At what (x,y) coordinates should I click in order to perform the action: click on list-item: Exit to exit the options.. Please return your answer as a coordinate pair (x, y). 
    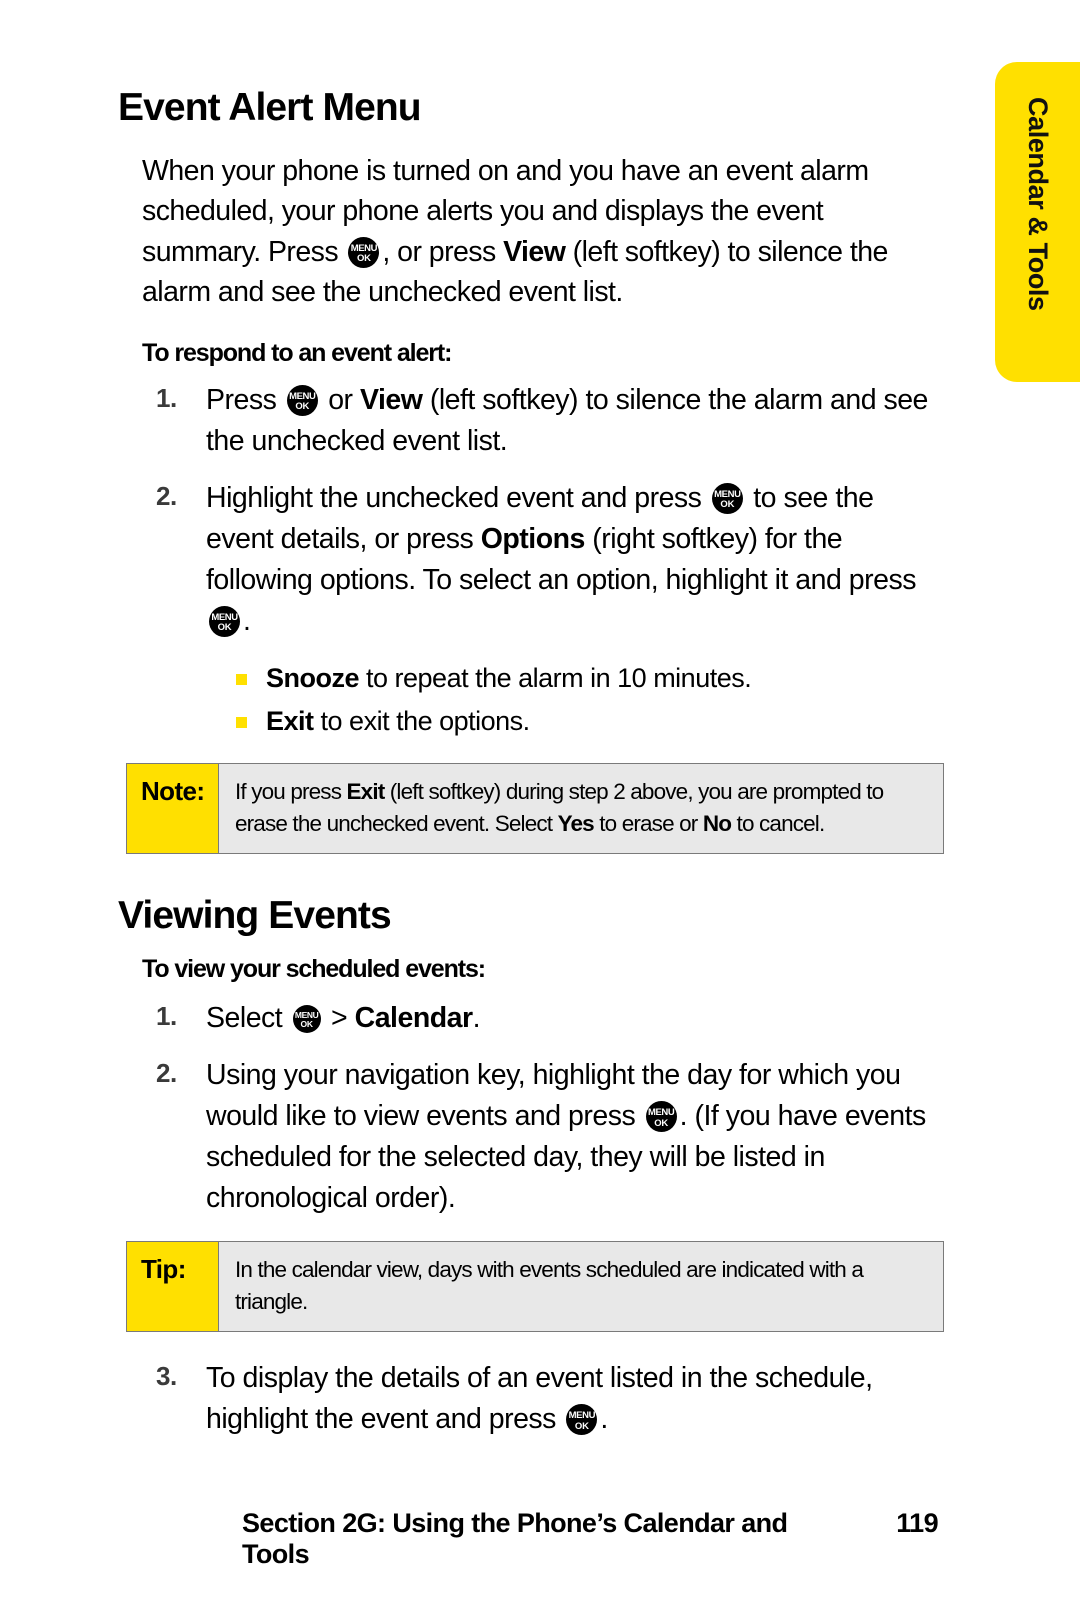
    Looking at the image, I should click on (528, 721).